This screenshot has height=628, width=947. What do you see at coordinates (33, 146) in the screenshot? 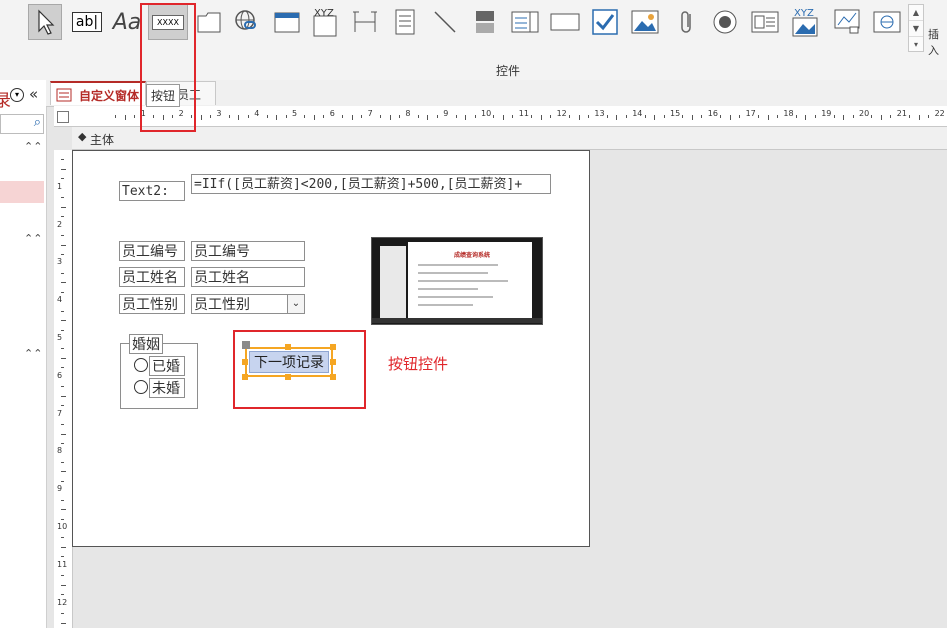
I see `nav-group-chevron-1: ⌃⌃` at bounding box center [33, 146].